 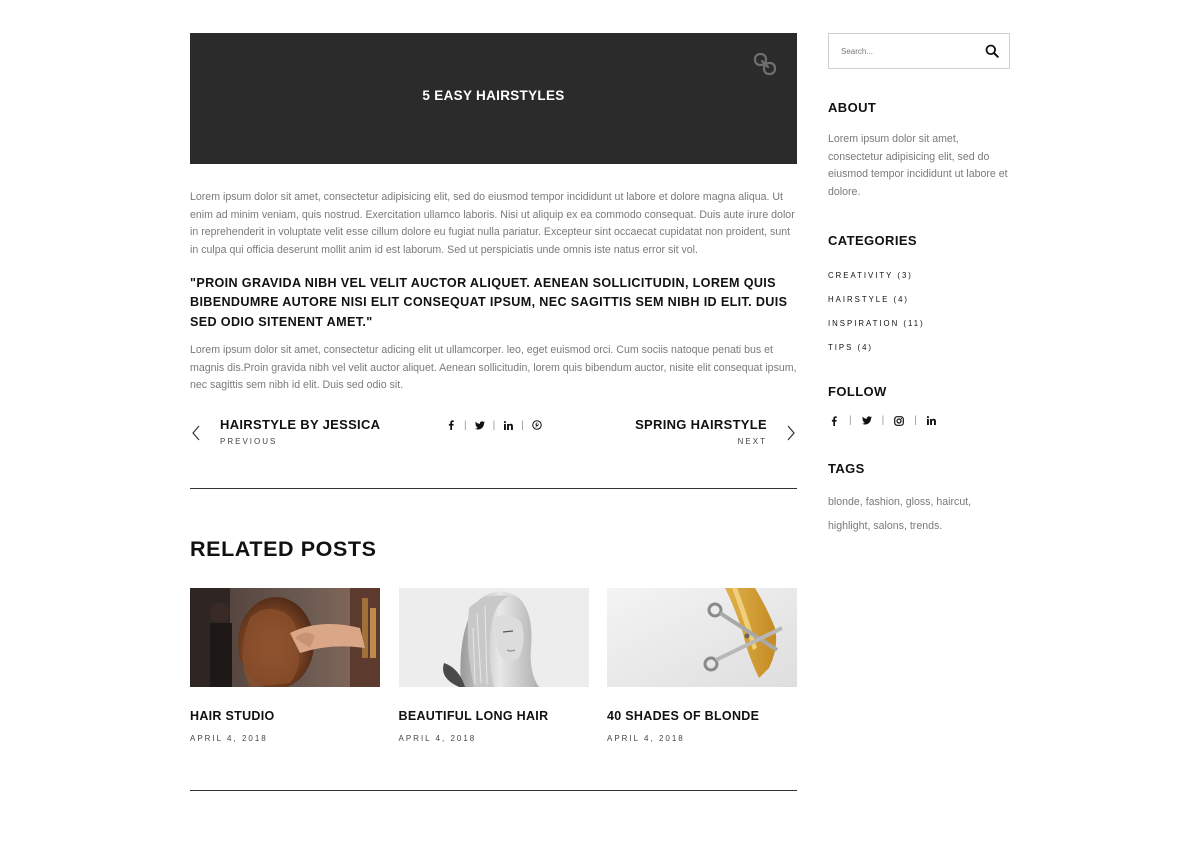 I want to click on related-post-title: HAIR STUDIO, so click(x=285, y=716).